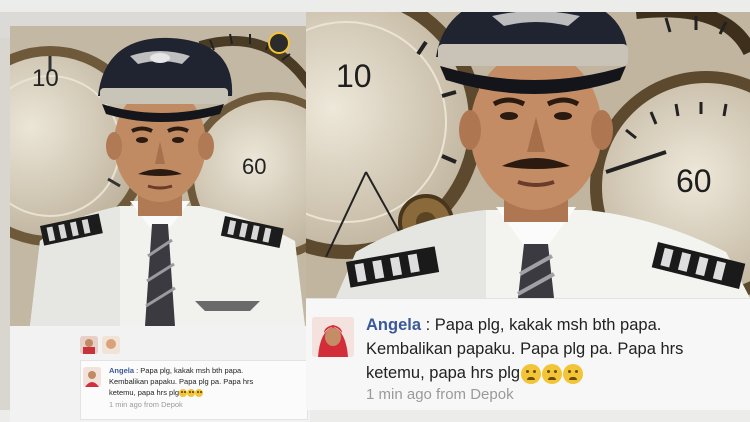 The image size is (750, 422). Describe the element at coordinates (393, 325) in the screenshot. I see `comment-author: Angela` at that location.